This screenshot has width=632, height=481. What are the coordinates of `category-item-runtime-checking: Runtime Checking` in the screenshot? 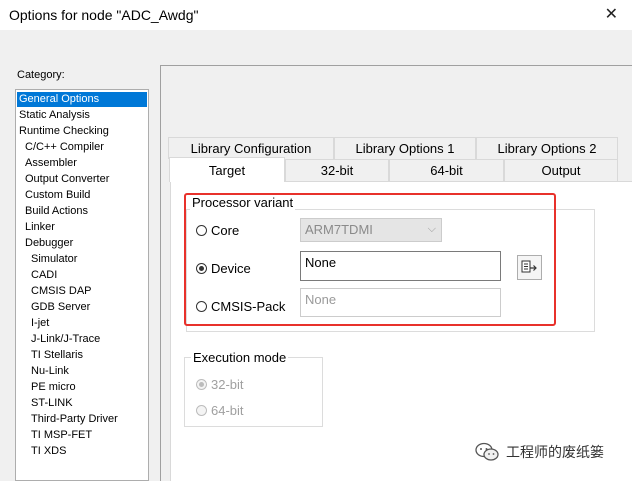 It's located at (64, 131).